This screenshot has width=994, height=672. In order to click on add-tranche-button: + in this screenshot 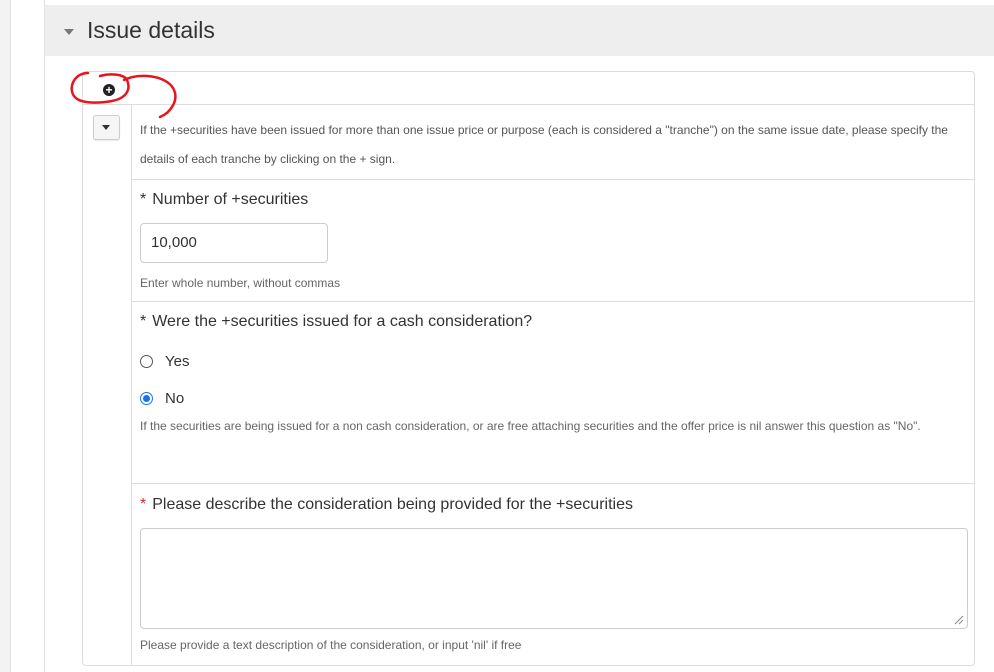, I will do `click(109, 90)`.